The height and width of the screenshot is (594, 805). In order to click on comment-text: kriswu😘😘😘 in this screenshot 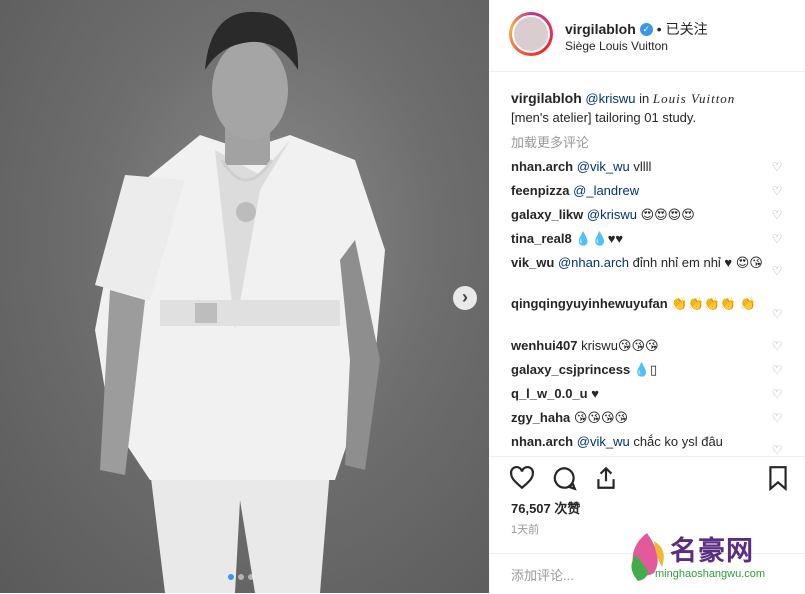, I will do `click(620, 345)`.